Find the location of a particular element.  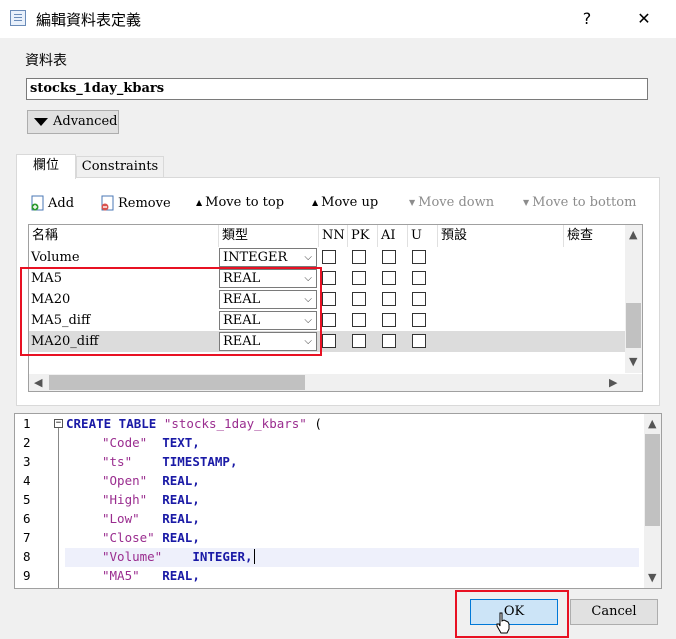

advanced-button: Advanced is located at coordinates (73, 122).